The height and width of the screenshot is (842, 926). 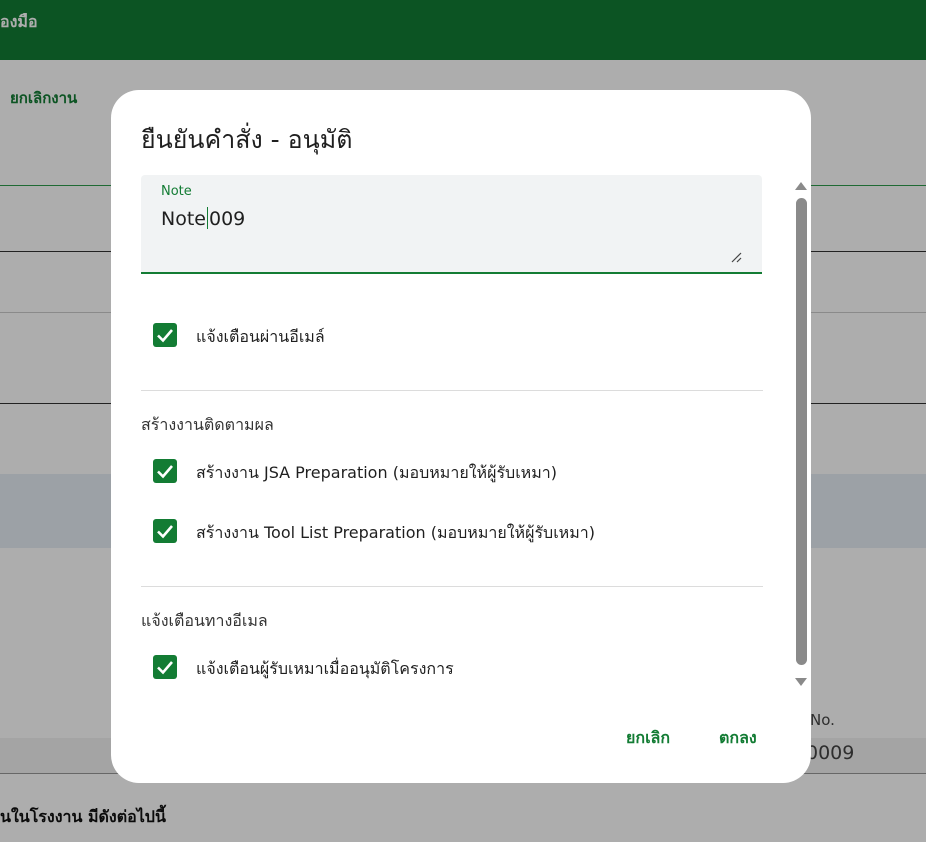 What do you see at coordinates (451, 224) in the screenshot?
I see `note-textarea: Note Note 009` at bounding box center [451, 224].